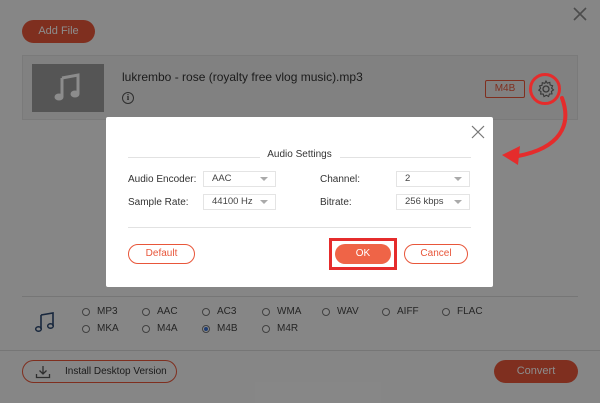  Describe the element at coordinates (436, 254) in the screenshot. I see `cancel-button: Cancel` at that location.